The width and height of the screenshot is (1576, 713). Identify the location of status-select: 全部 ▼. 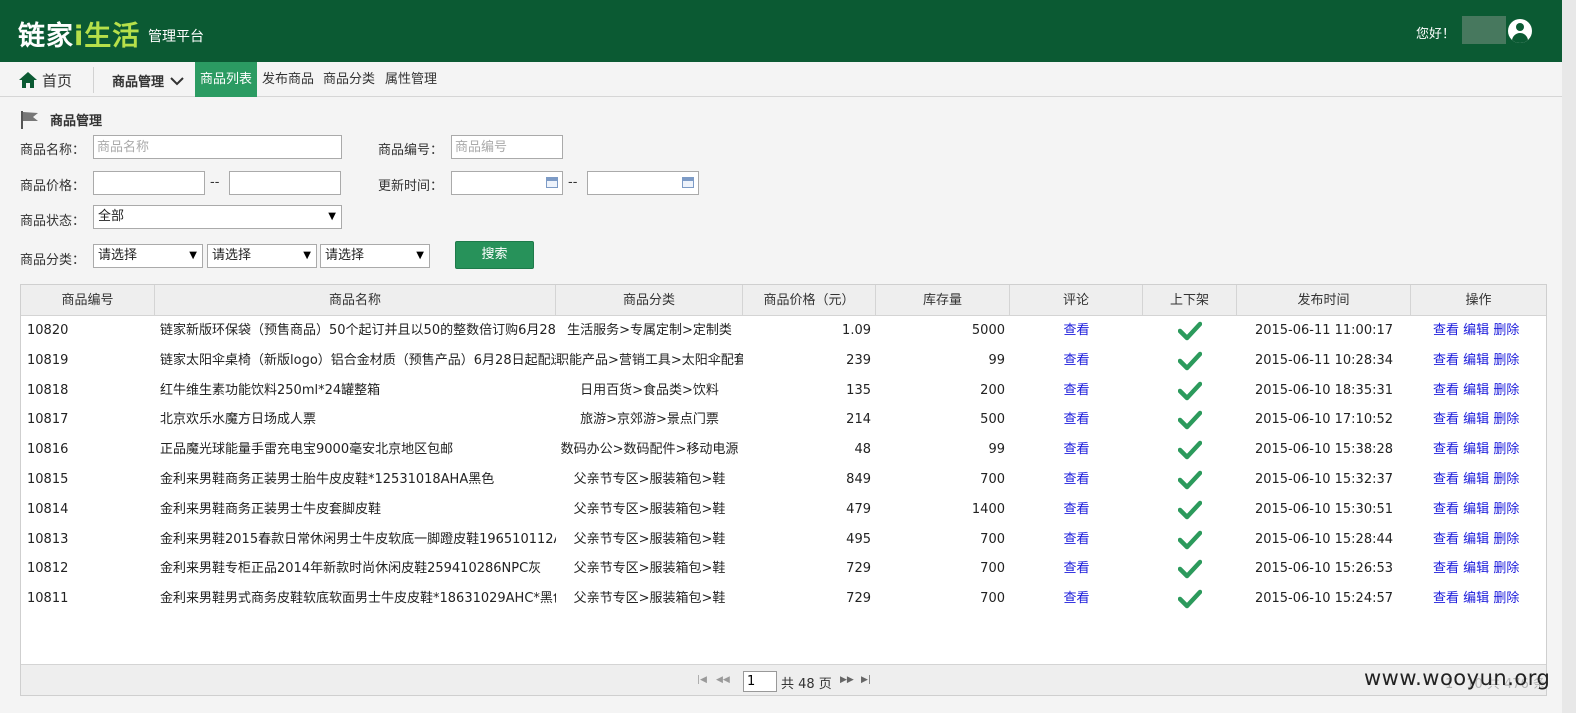
(217, 217).